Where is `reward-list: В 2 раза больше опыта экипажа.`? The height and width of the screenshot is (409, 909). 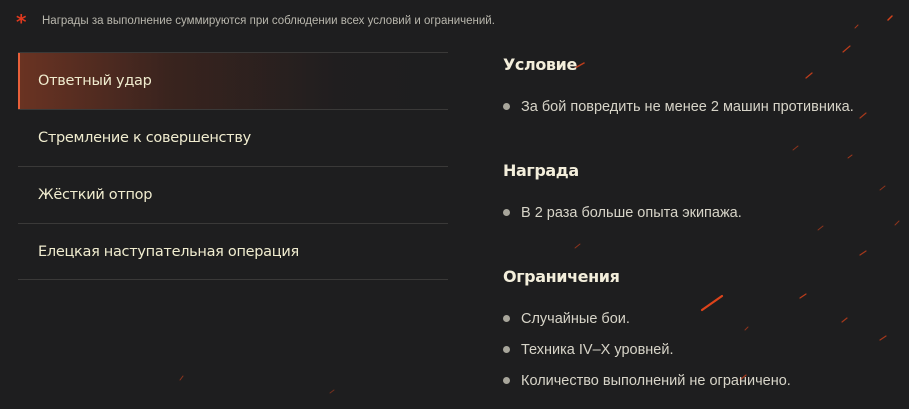 reward-list: В 2 раза больше опыта экипажа. is located at coordinates (622, 212).